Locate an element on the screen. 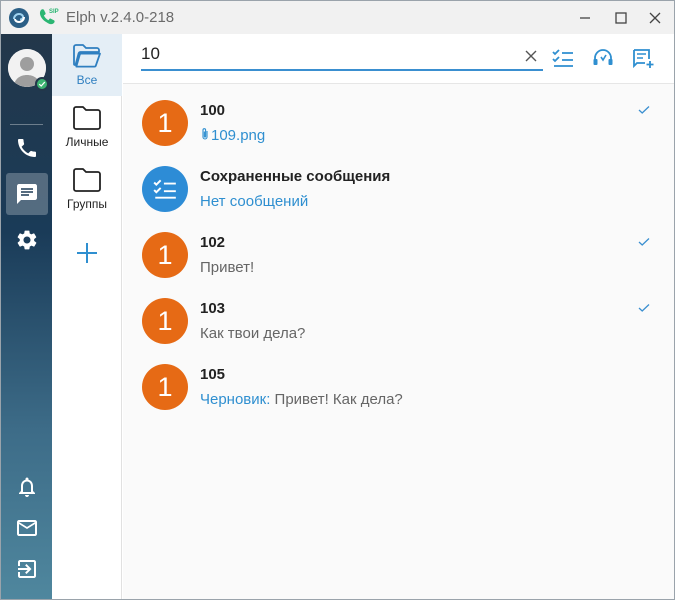  search-input is located at coordinates (331, 54).